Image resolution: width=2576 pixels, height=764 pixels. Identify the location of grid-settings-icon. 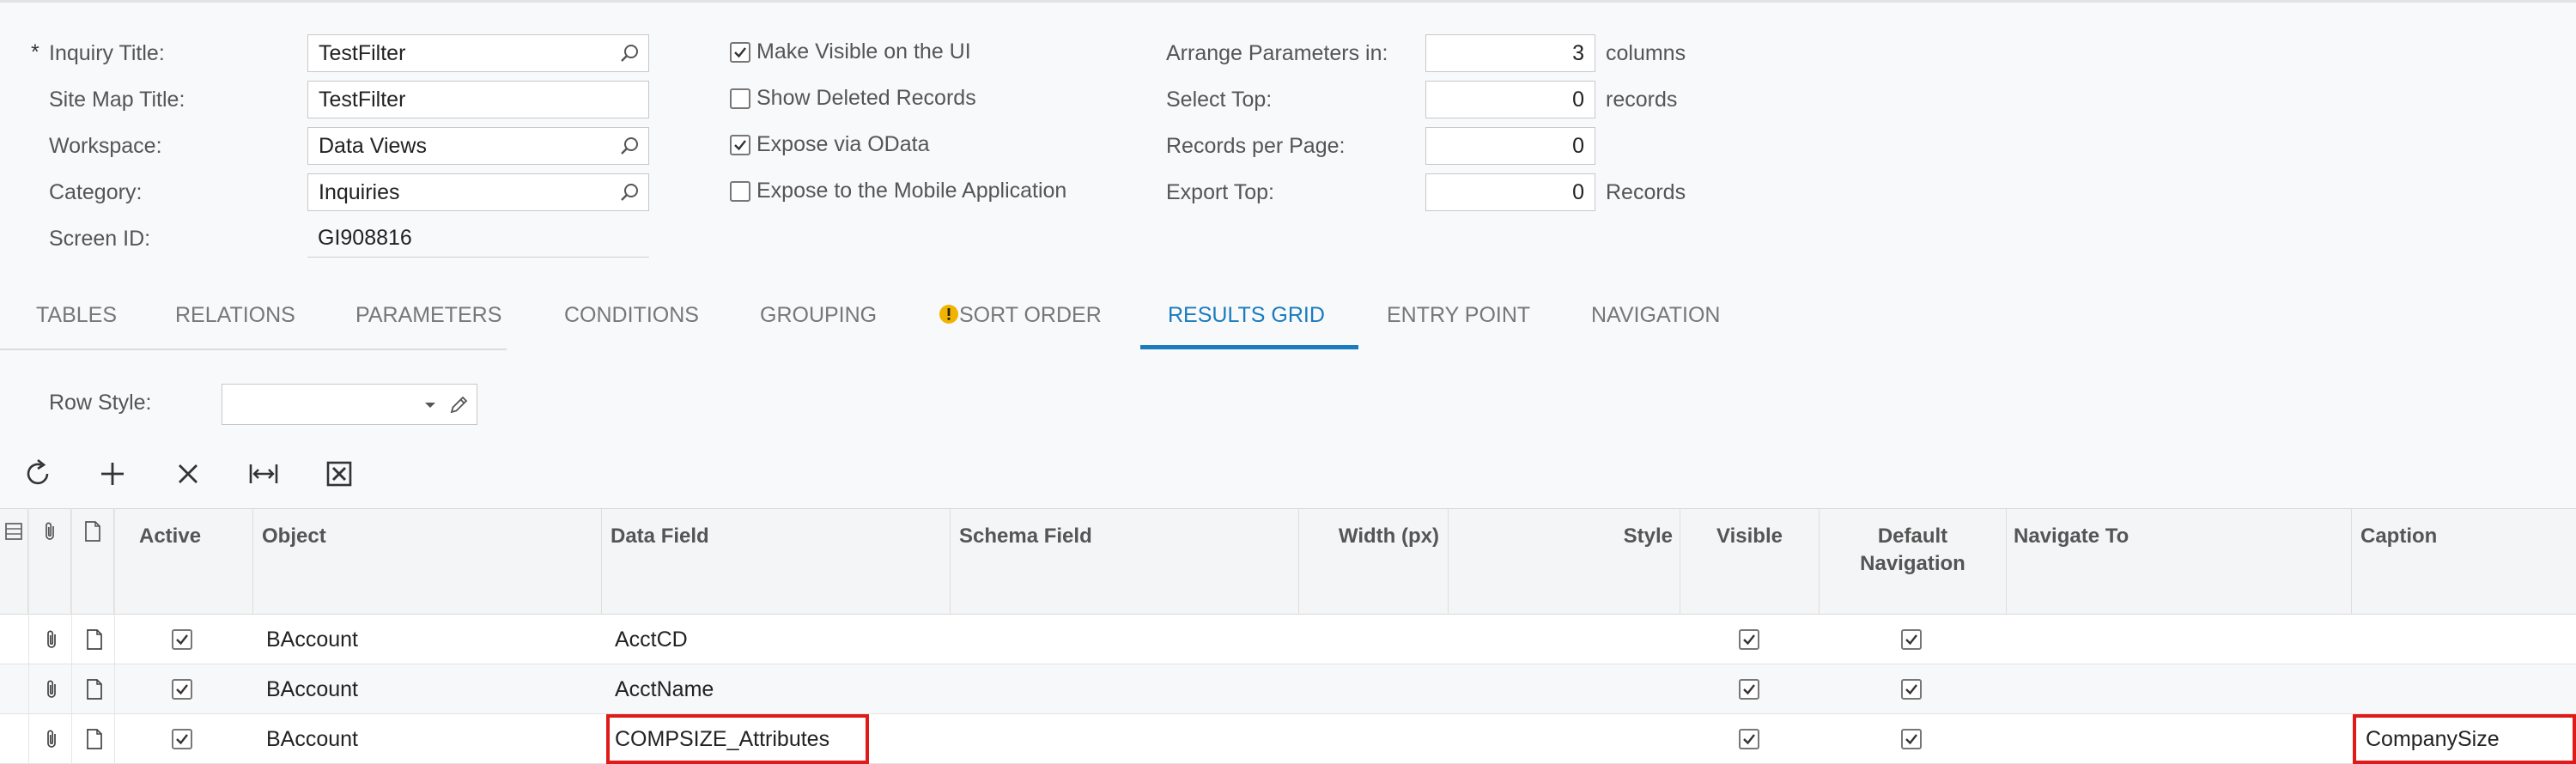
(13, 532).